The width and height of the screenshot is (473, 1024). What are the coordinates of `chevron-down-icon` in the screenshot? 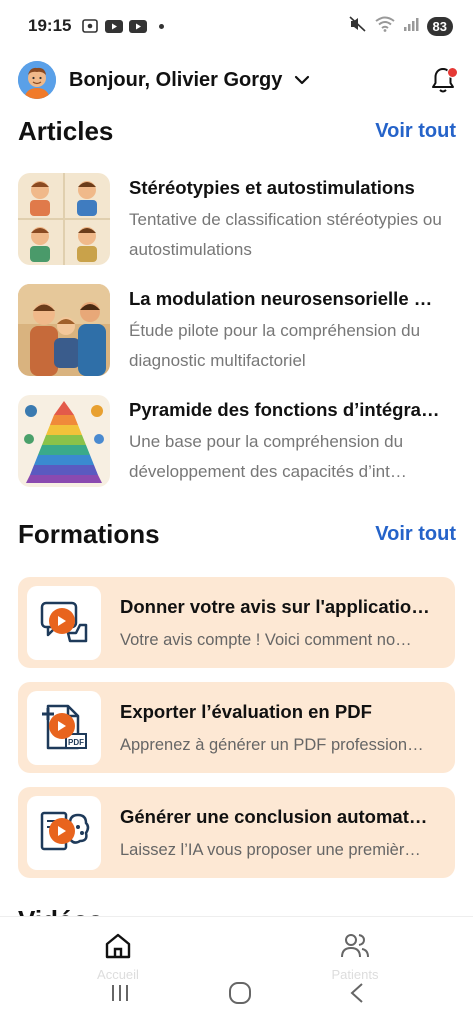 It's located at (302, 80).